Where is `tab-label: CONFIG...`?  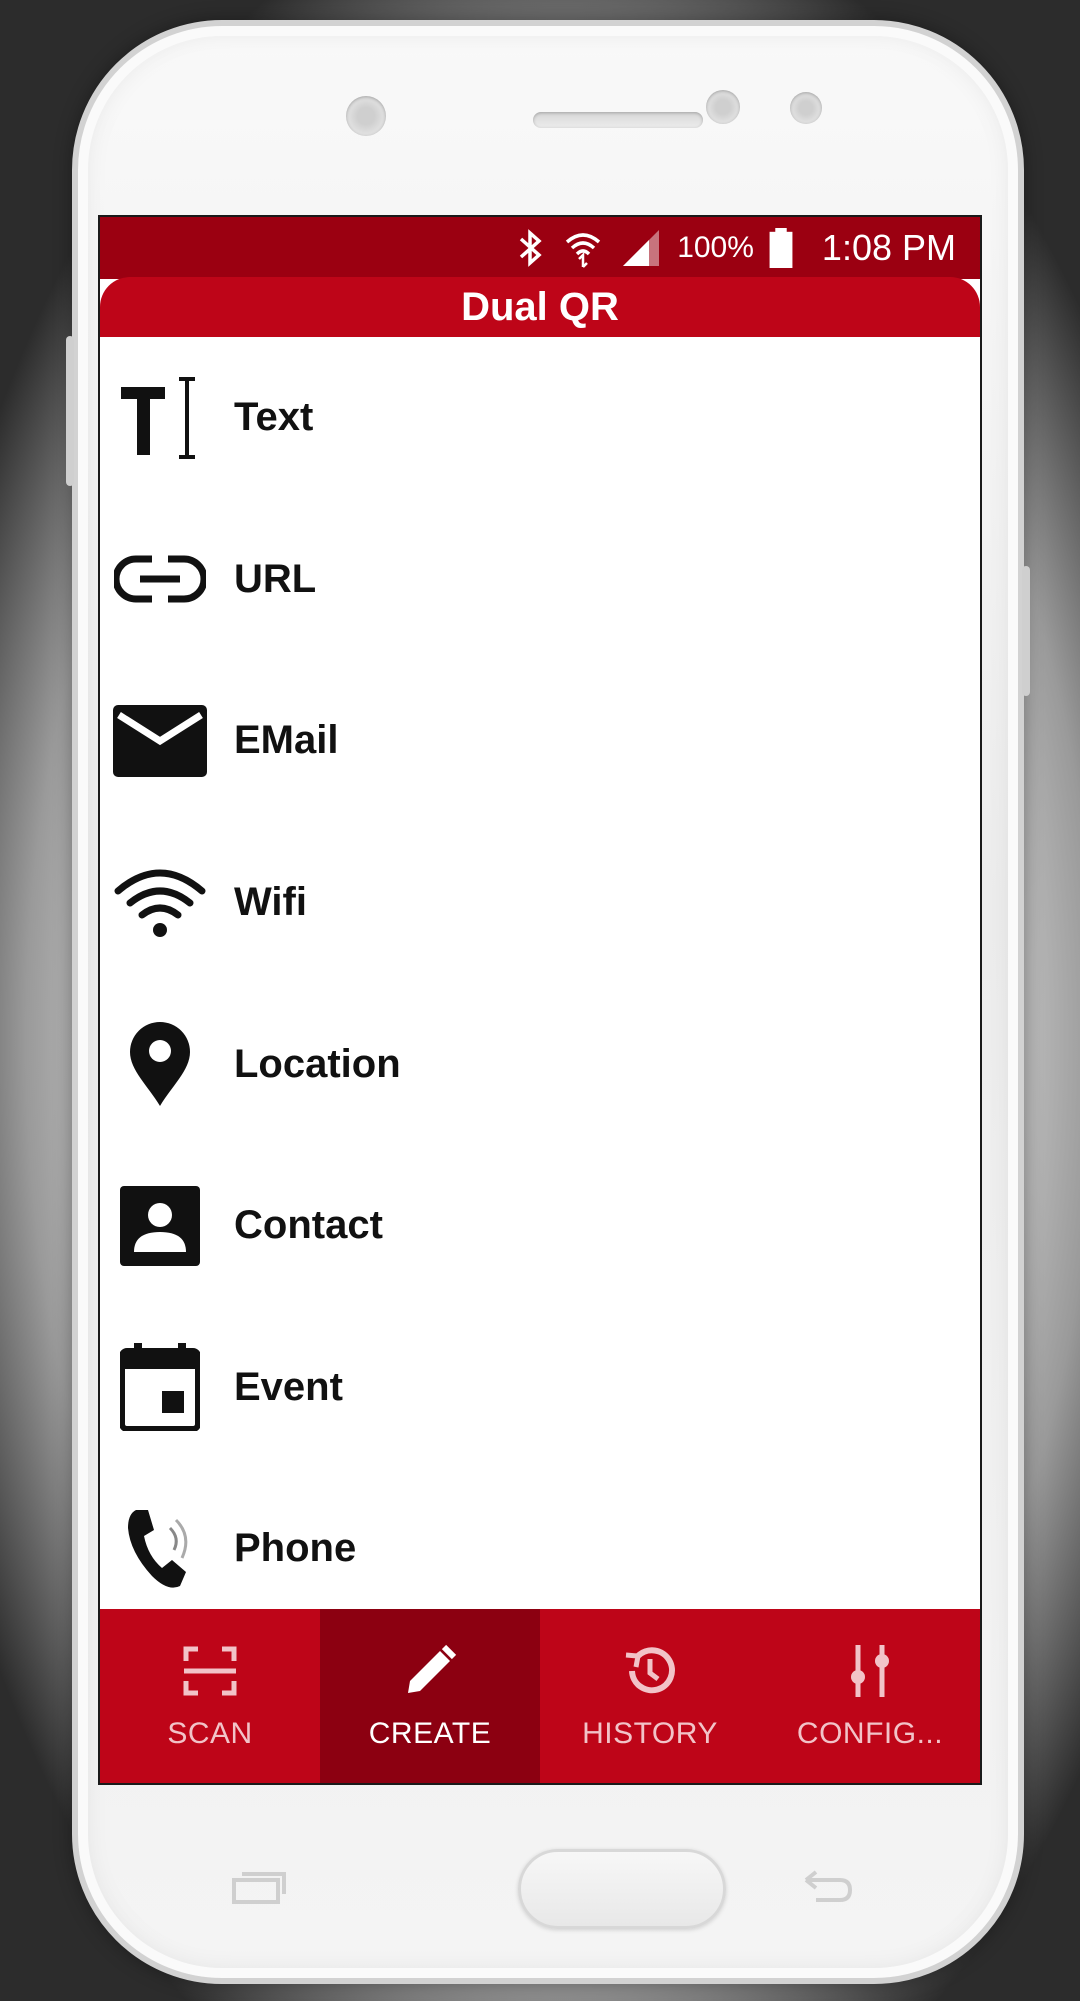 tab-label: CONFIG... is located at coordinates (870, 1733).